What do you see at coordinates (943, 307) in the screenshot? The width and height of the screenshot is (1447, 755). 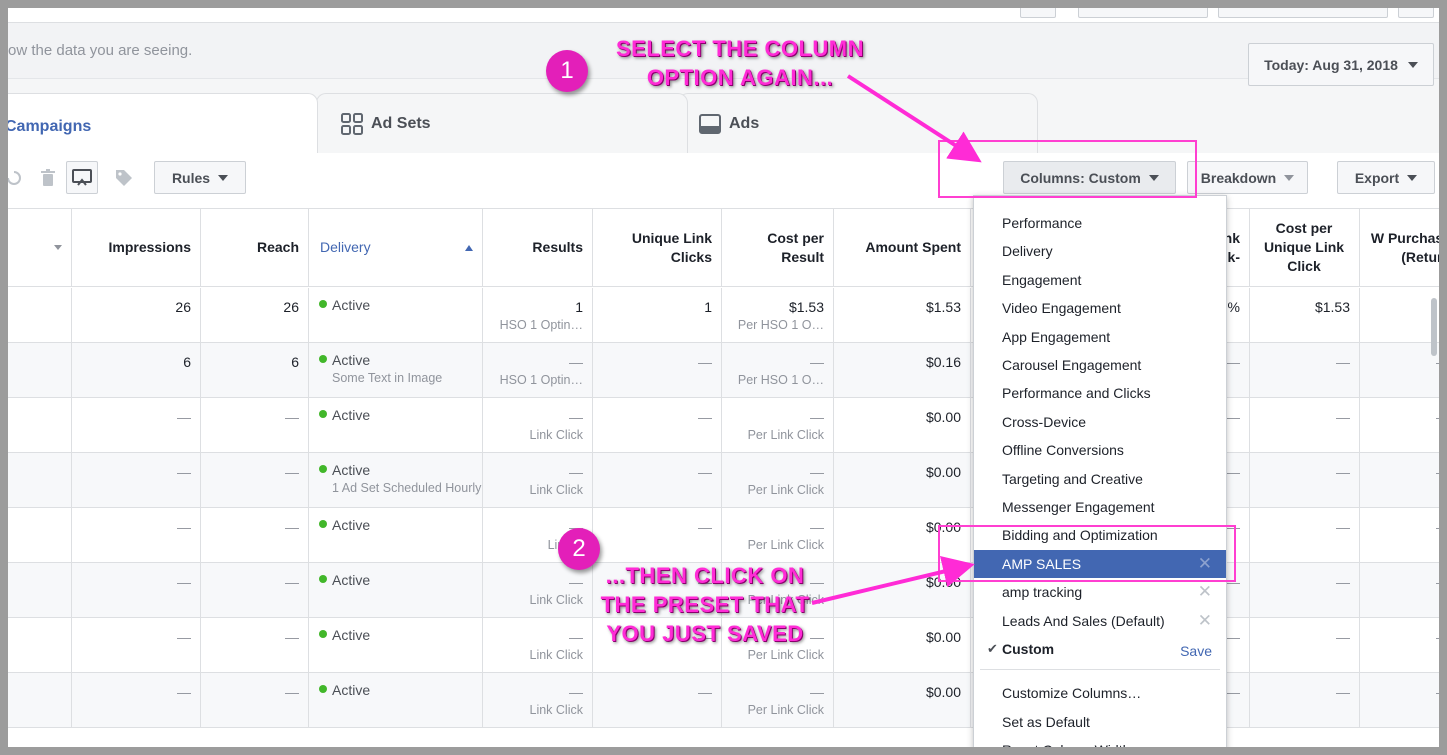 I see `cell-value: $1.53` at bounding box center [943, 307].